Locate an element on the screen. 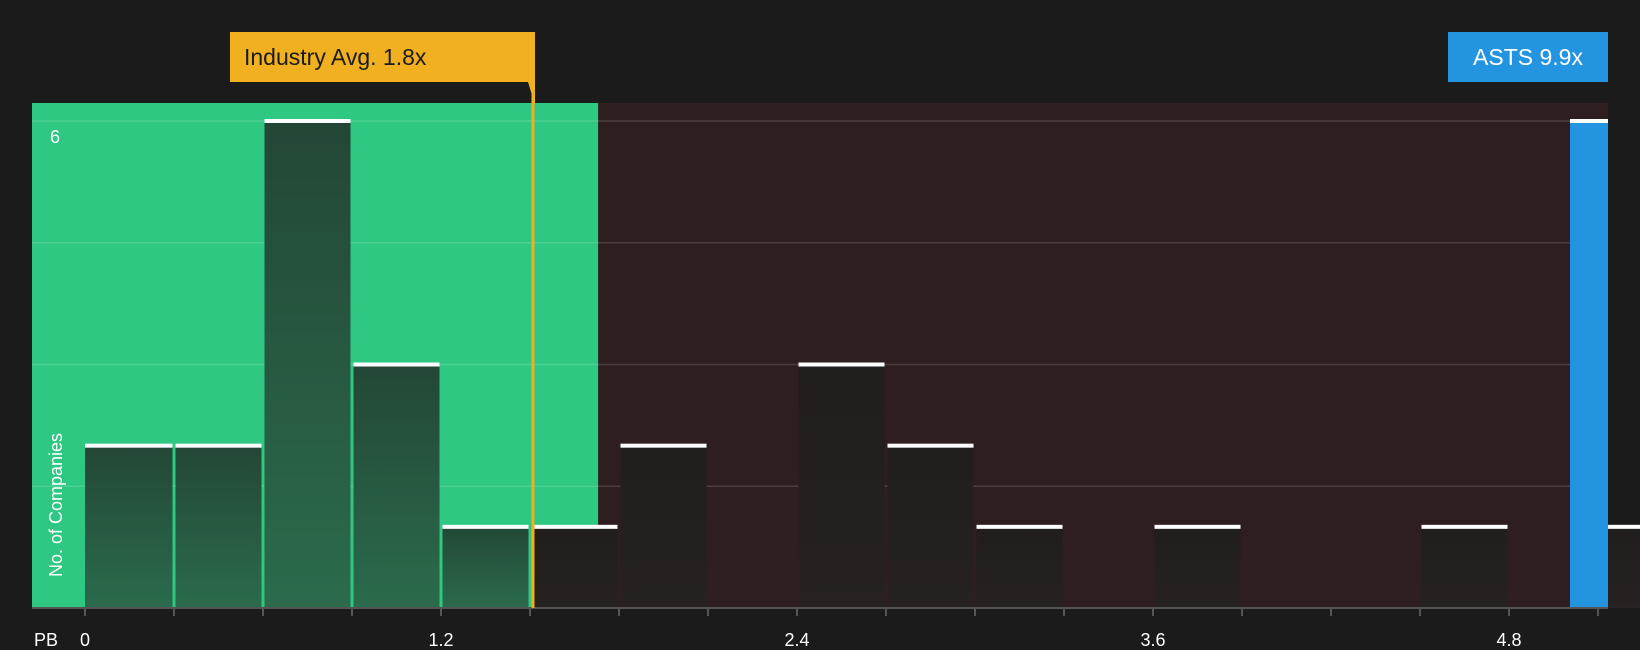 This screenshot has width=1640, height=650. x-tick-label: 4.8 is located at coordinates (1509, 640).